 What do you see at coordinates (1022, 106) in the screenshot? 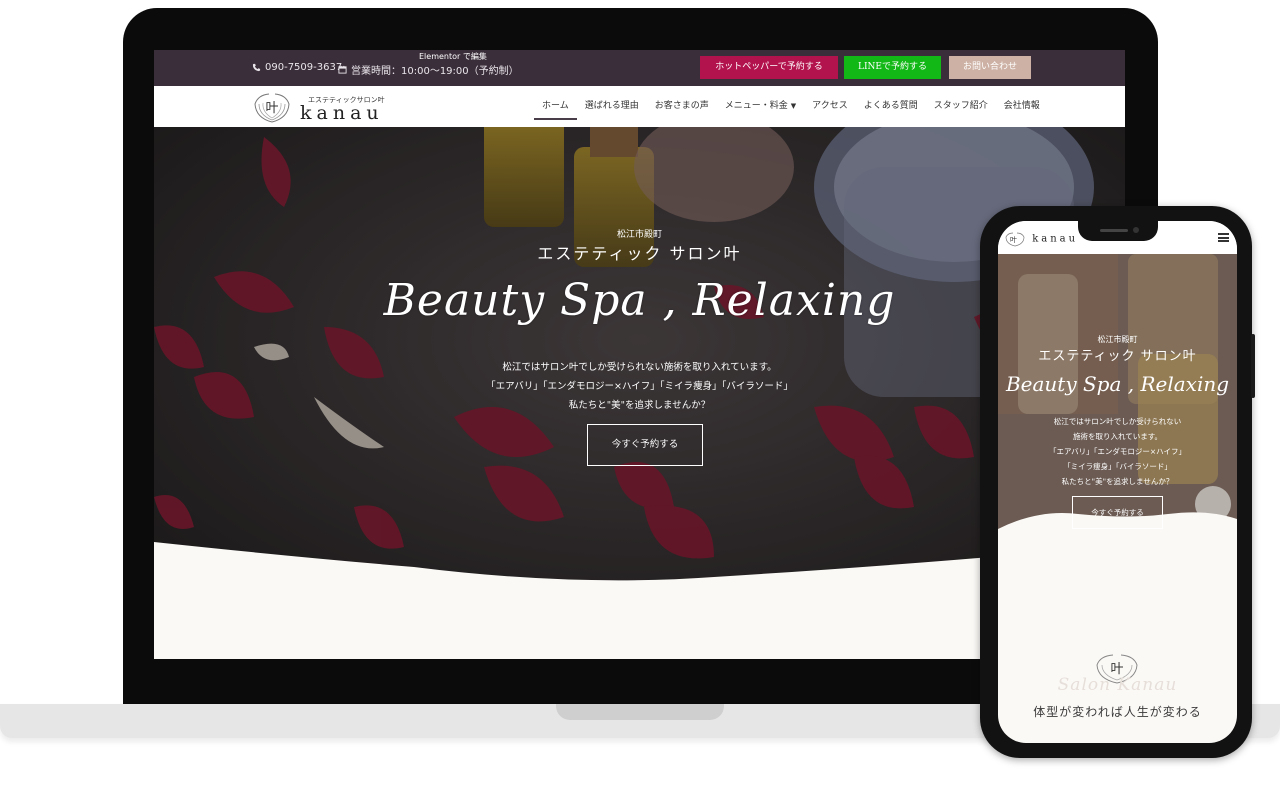
I see `nav-item-company: 会社情報` at bounding box center [1022, 106].